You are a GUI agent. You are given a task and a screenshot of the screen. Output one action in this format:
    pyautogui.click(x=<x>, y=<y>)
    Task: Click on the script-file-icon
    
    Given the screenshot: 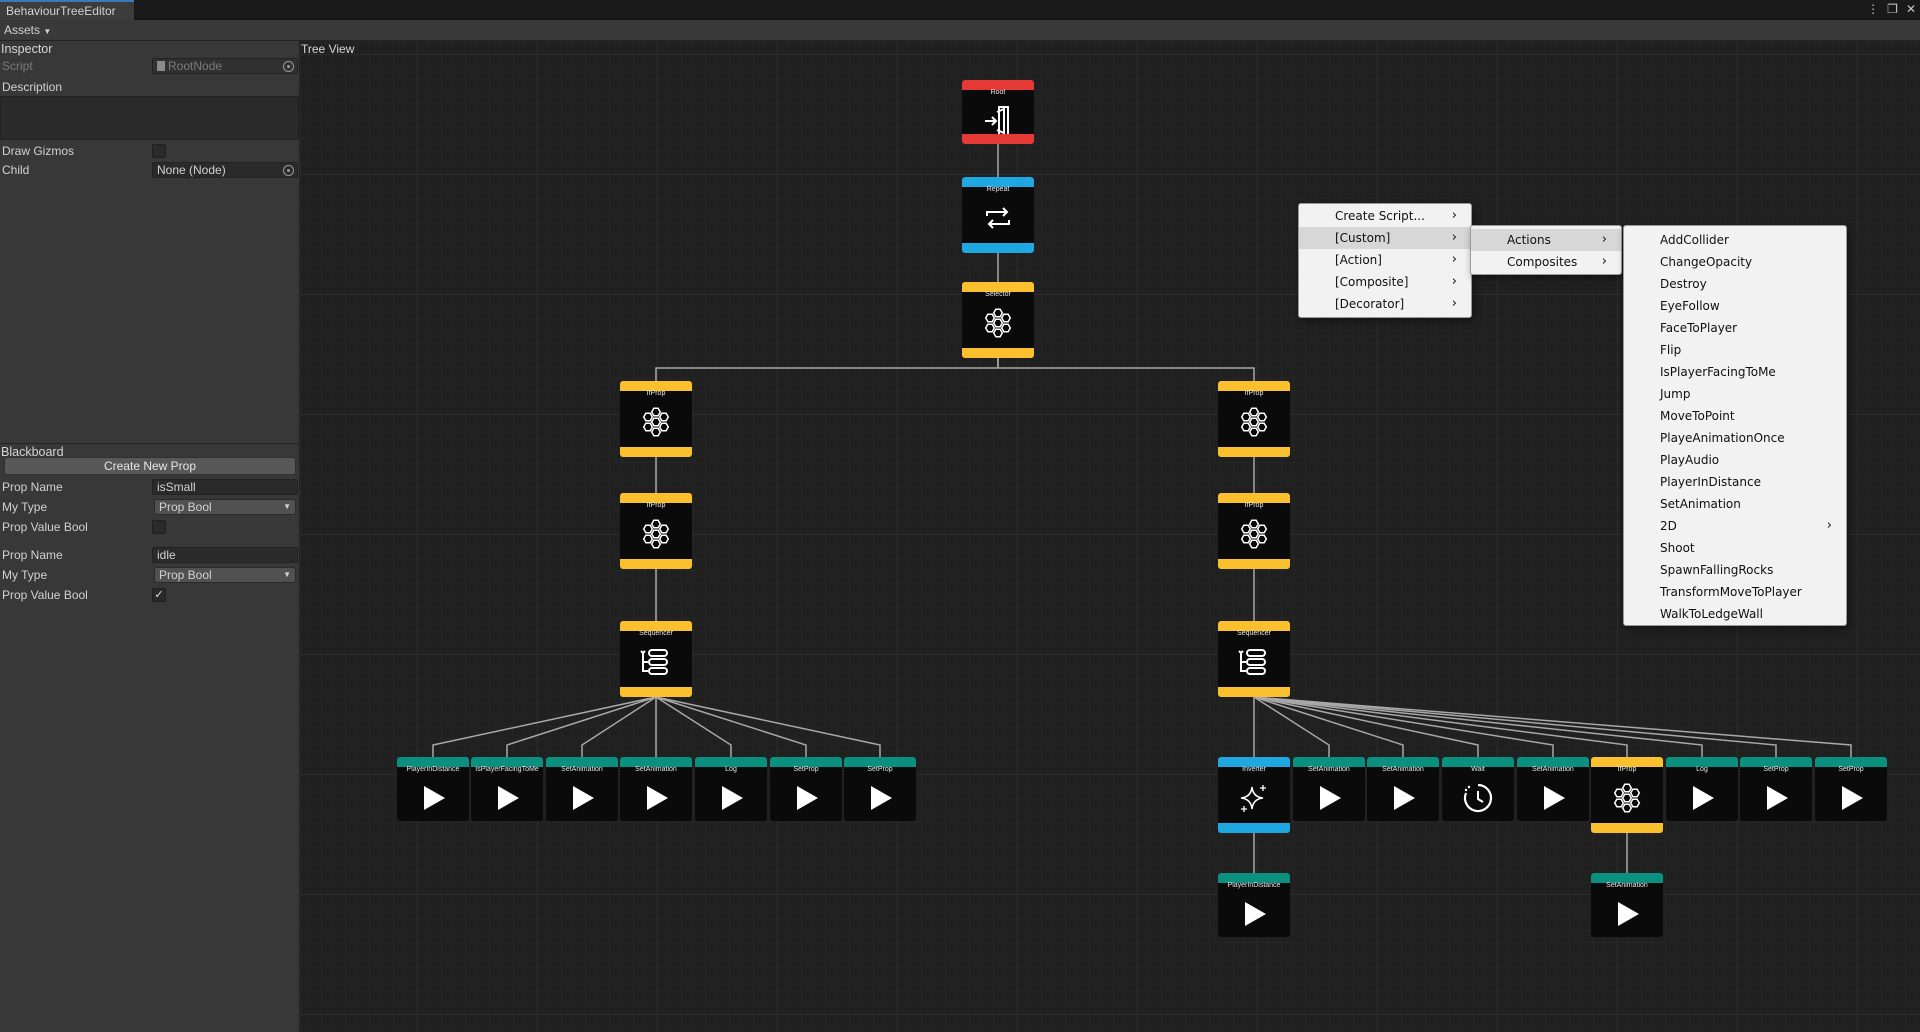 What is the action you would take?
    pyautogui.click(x=161, y=66)
    